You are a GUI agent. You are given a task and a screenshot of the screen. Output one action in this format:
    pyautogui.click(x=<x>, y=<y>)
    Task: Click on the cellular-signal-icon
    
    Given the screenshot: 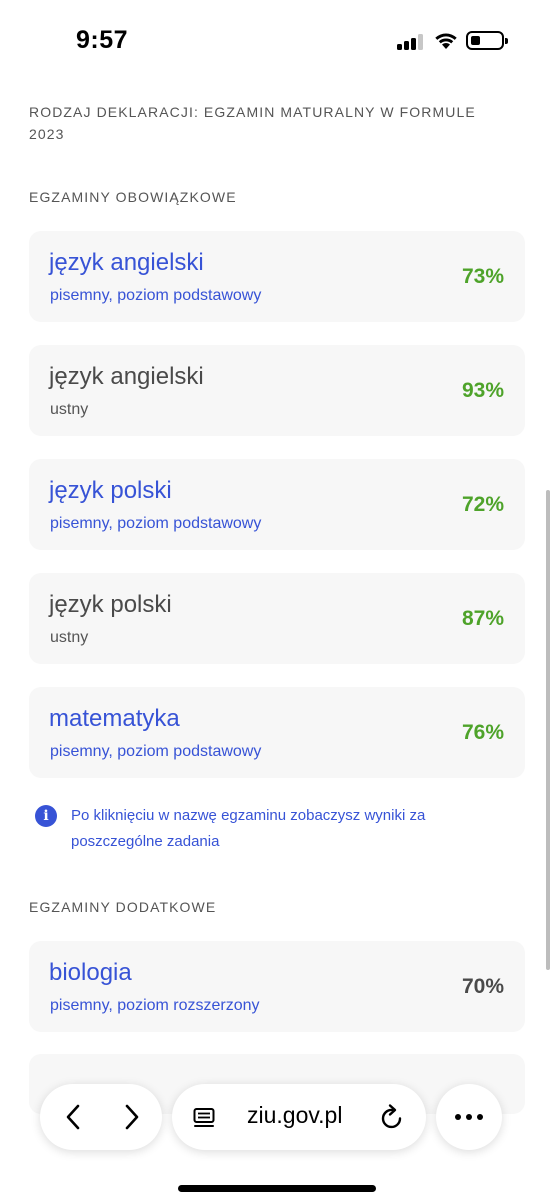 What is the action you would take?
    pyautogui.click(x=411, y=42)
    